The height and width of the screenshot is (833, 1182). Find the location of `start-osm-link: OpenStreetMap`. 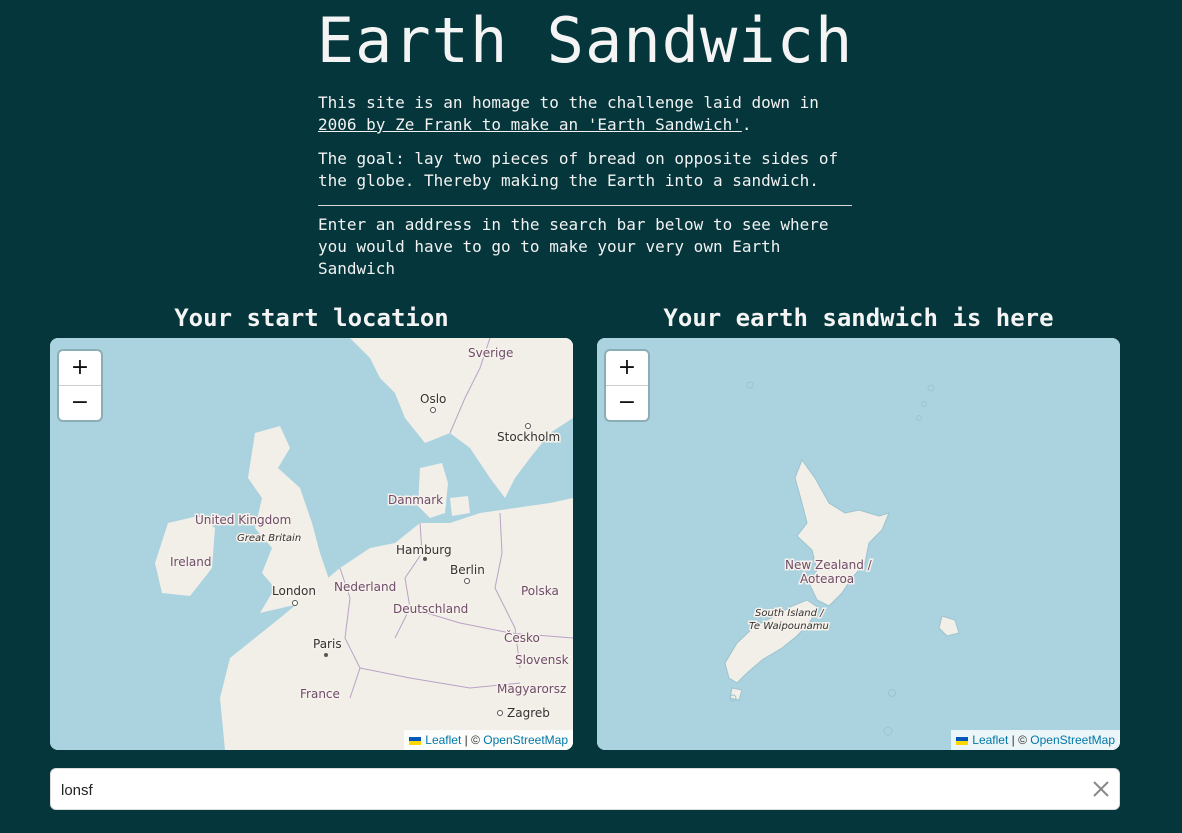

start-osm-link: OpenStreetMap is located at coordinates (525, 740).